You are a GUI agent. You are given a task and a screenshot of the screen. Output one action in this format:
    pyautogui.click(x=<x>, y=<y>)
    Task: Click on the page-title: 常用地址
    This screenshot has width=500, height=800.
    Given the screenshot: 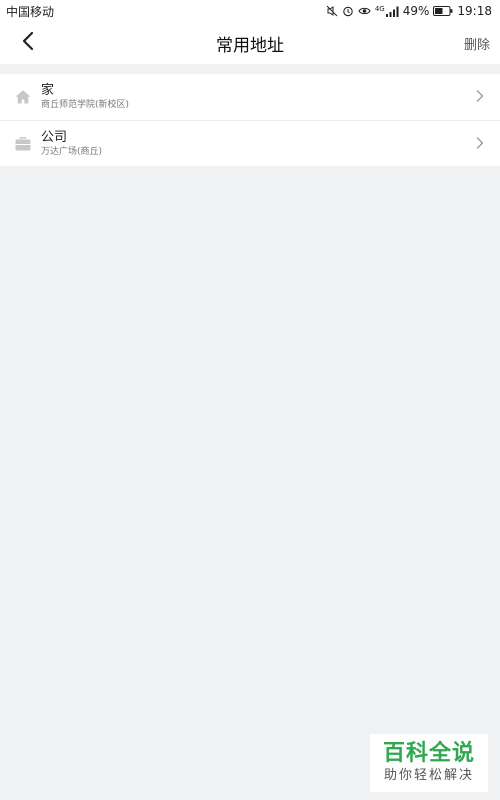 What is the action you would take?
    pyautogui.click(x=250, y=45)
    